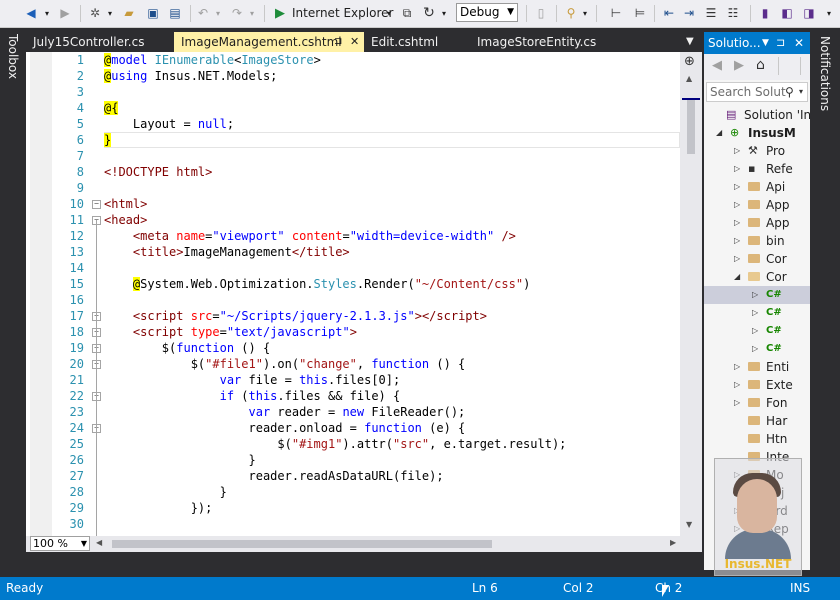 Image resolution: width=840 pixels, height=600 pixels. I want to click on new-project-icon: ✲, so click(95, 13).